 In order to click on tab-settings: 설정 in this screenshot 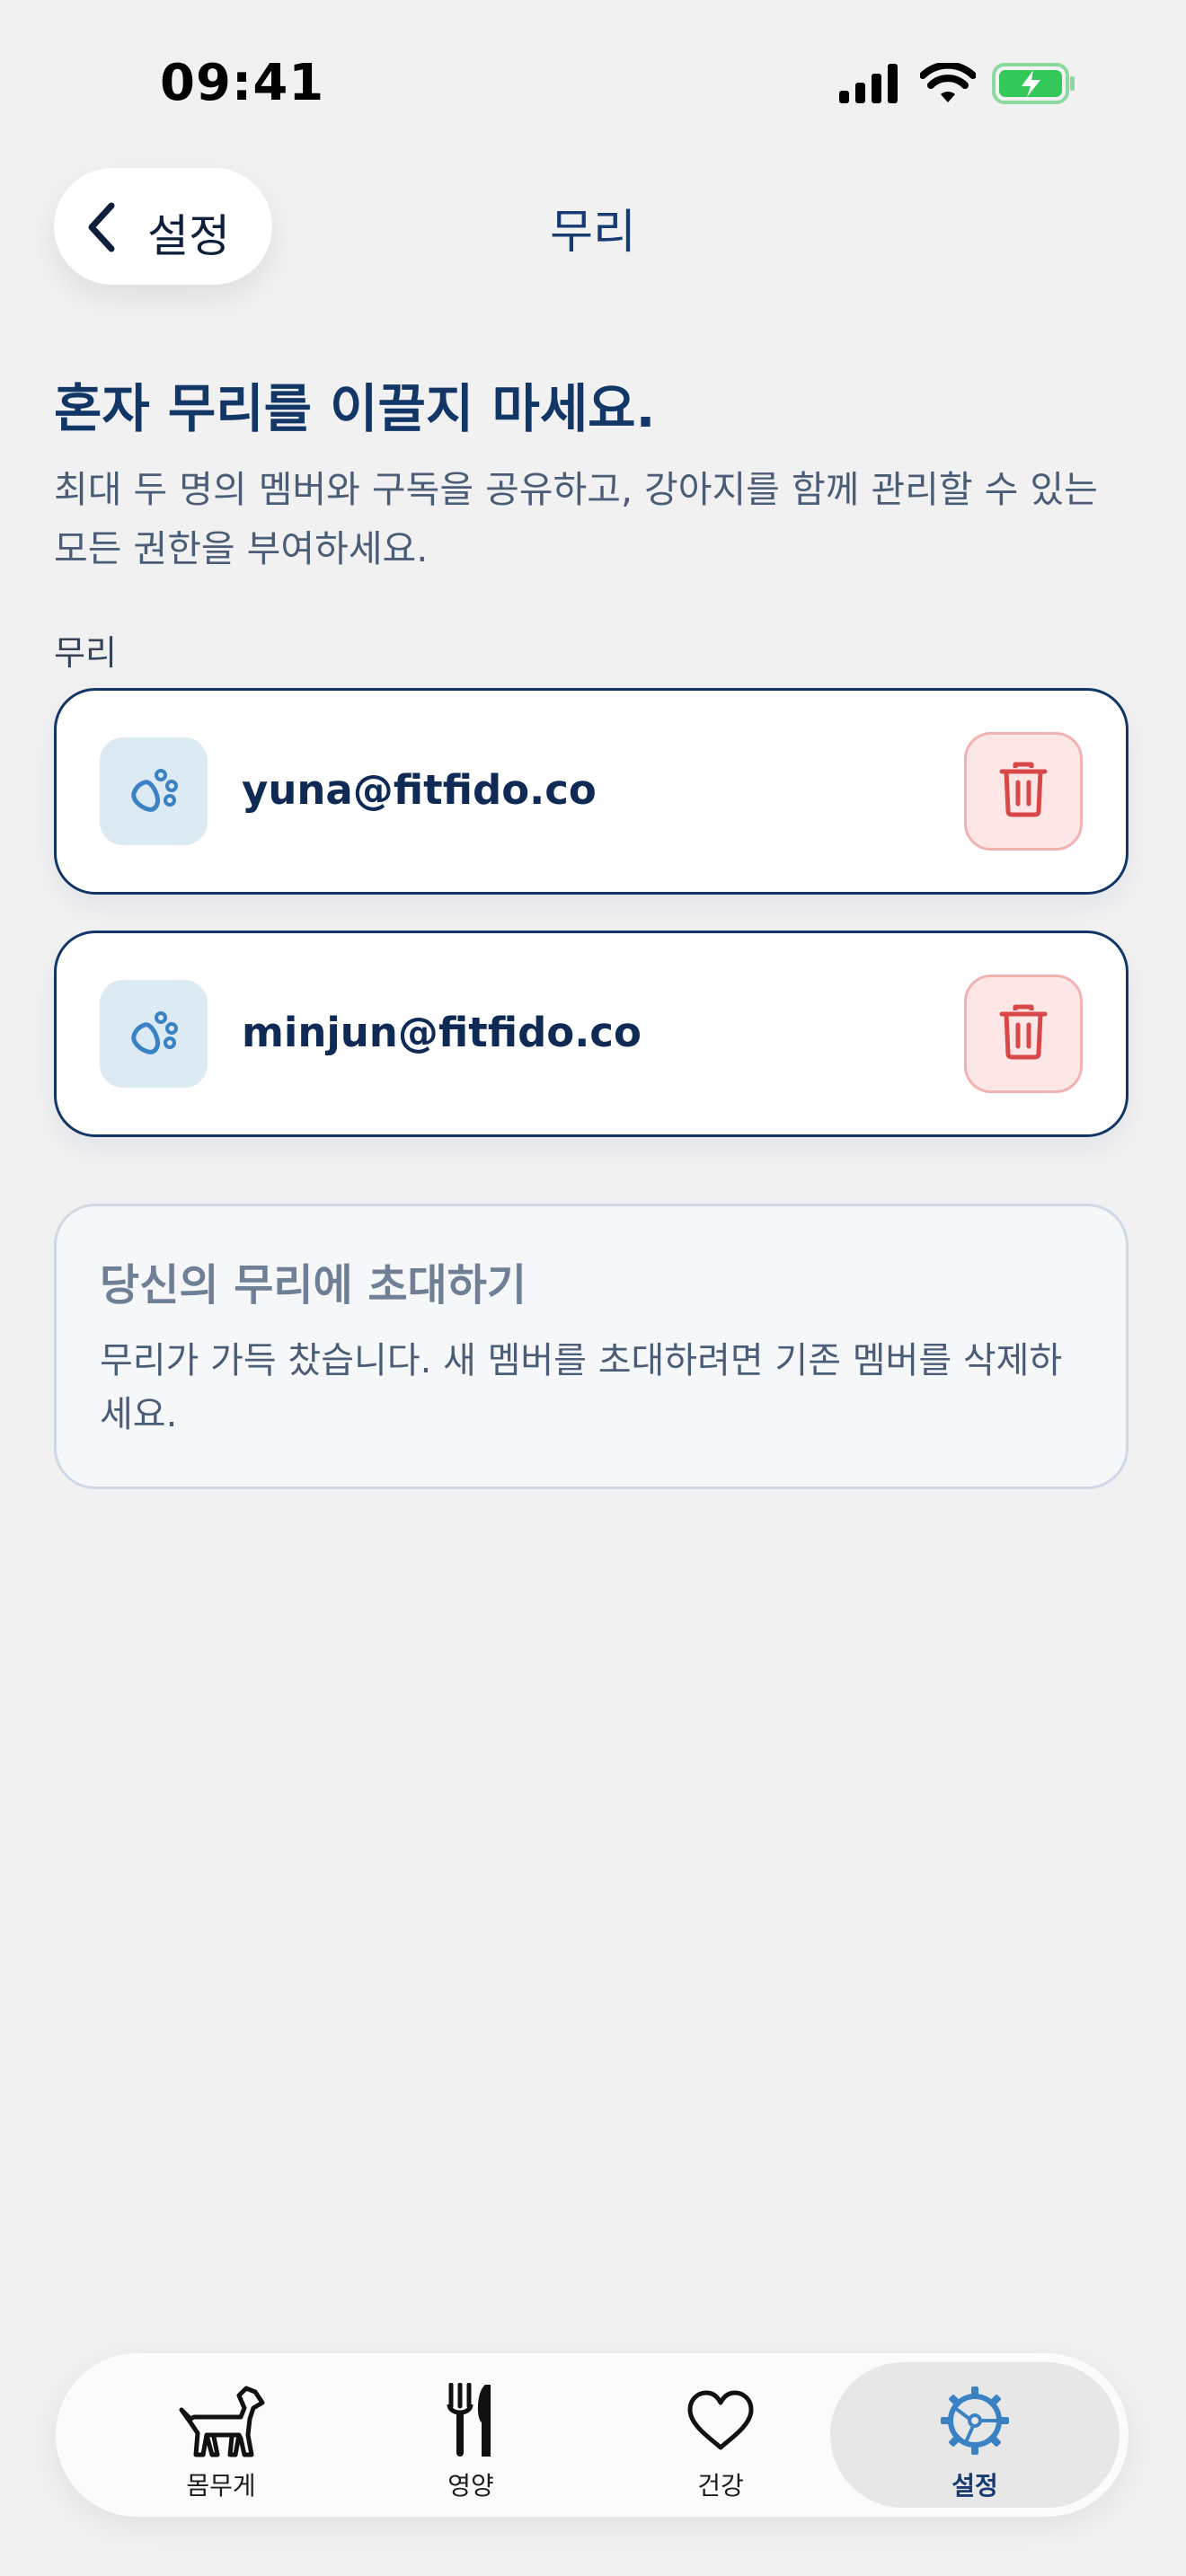, I will do `click(975, 2435)`.